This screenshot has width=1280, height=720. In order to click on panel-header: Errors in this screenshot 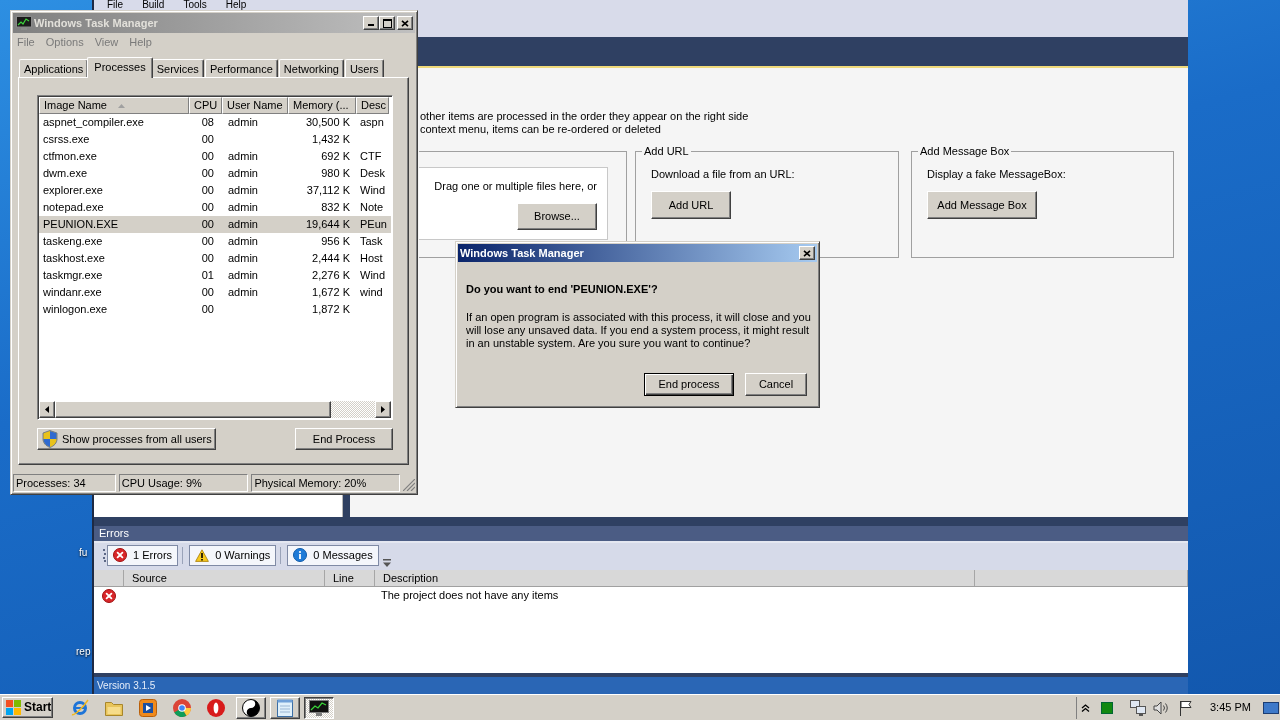, I will do `click(641, 533)`.